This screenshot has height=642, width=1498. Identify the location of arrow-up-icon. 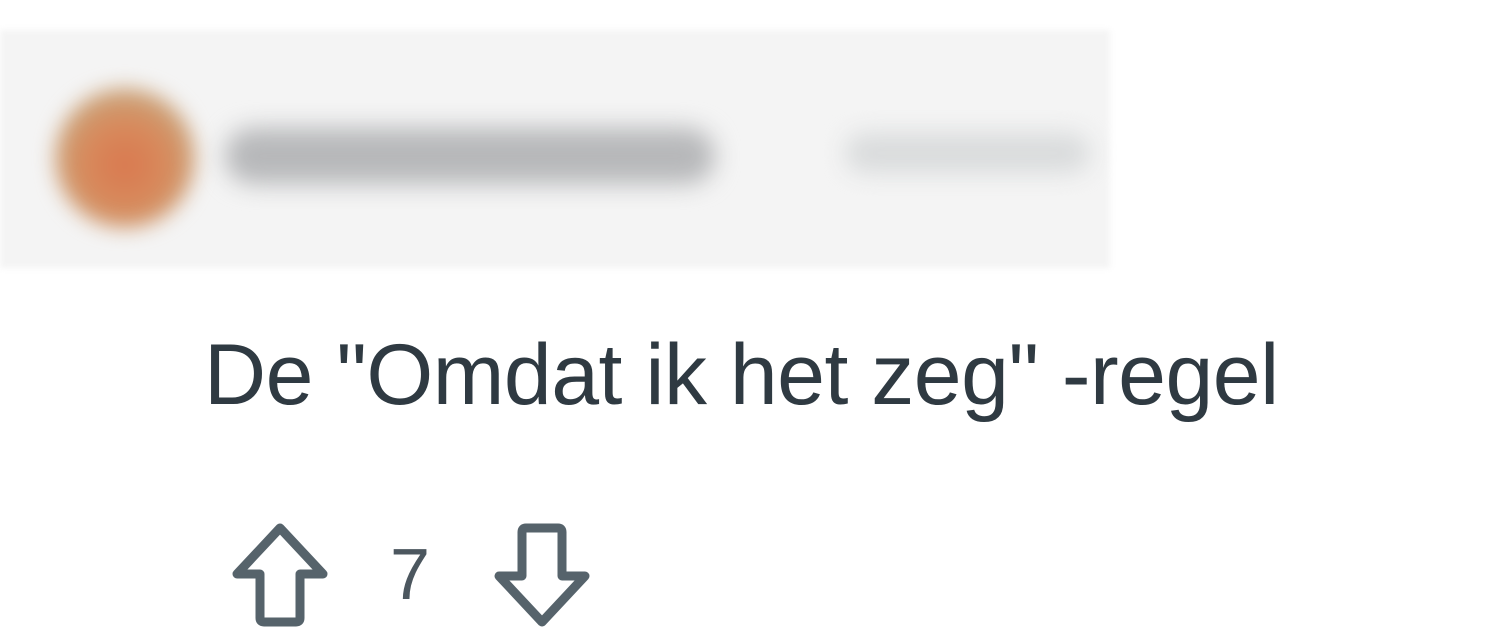
(280, 575).